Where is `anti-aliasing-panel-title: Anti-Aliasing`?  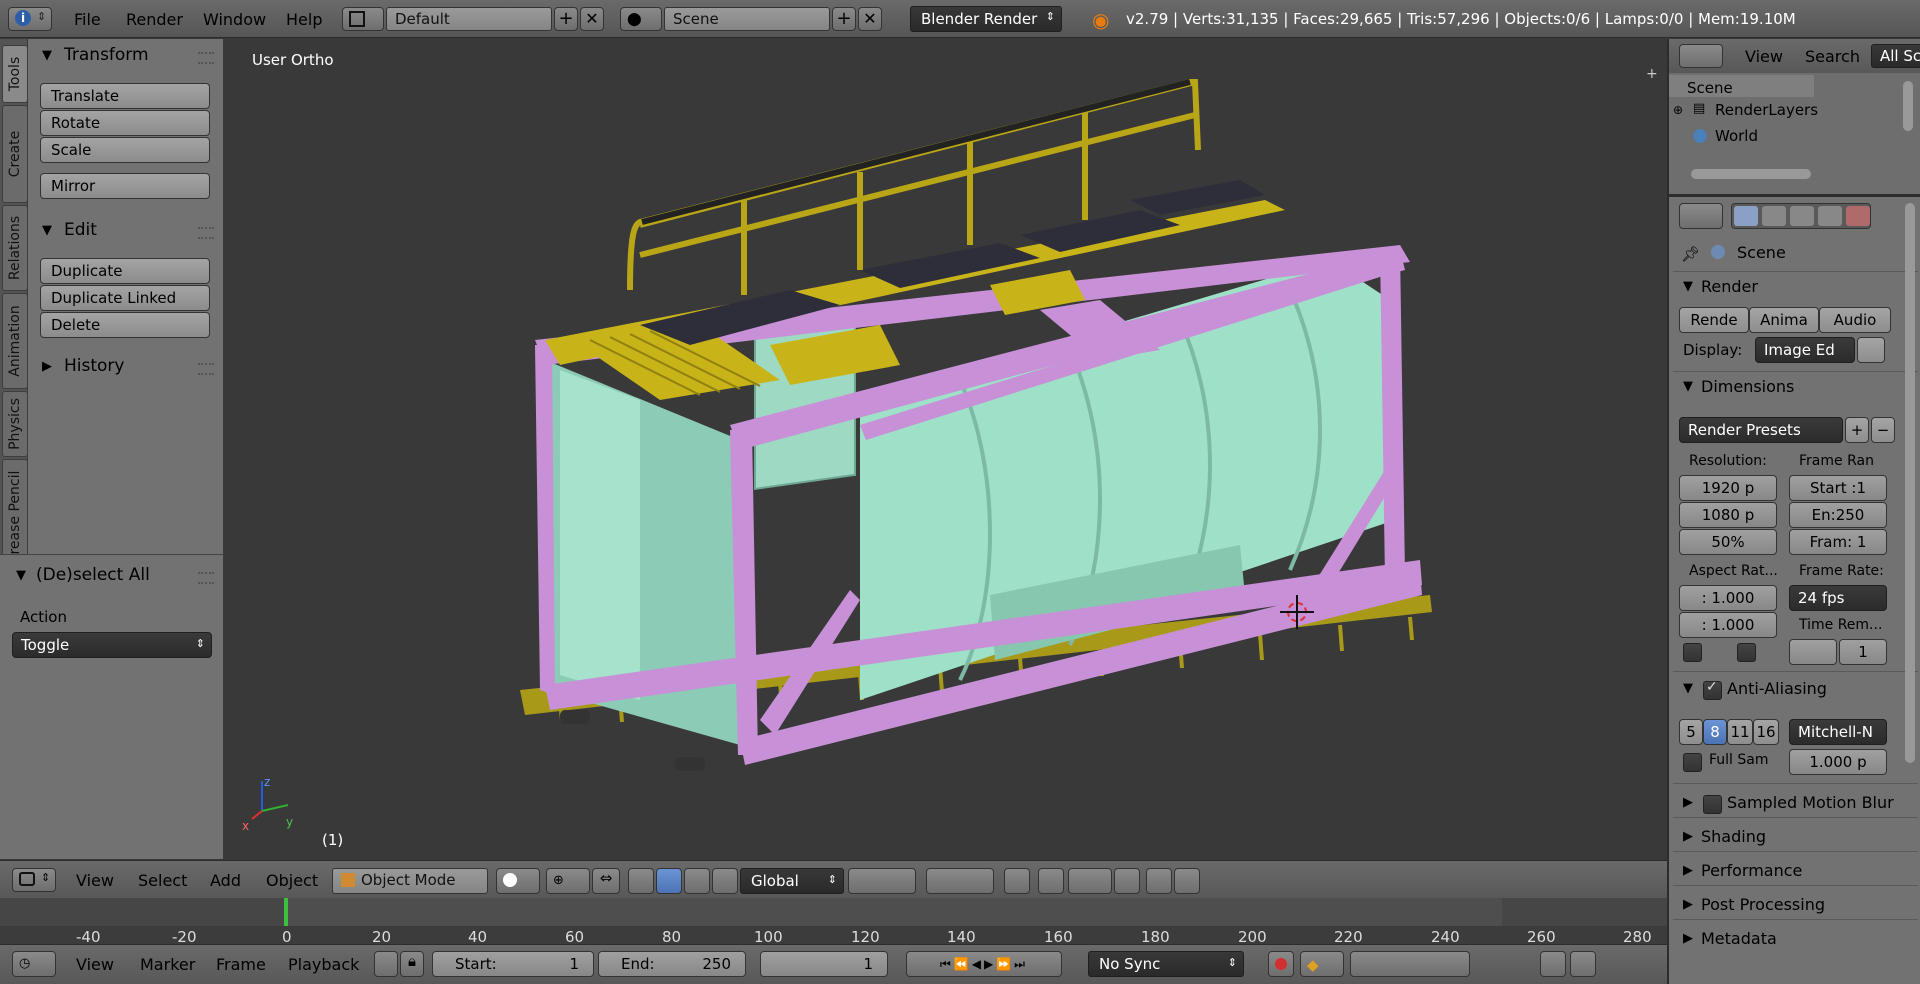
anti-aliasing-panel-title: Anti-Aliasing is located at coordinates (1777, 688).